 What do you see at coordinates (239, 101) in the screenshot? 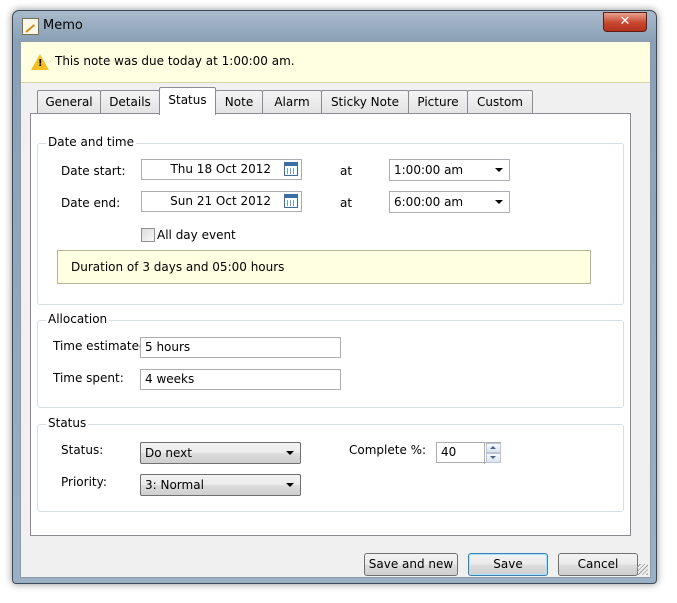
I see `tab-note: Note` at bounding box center [239, 101].